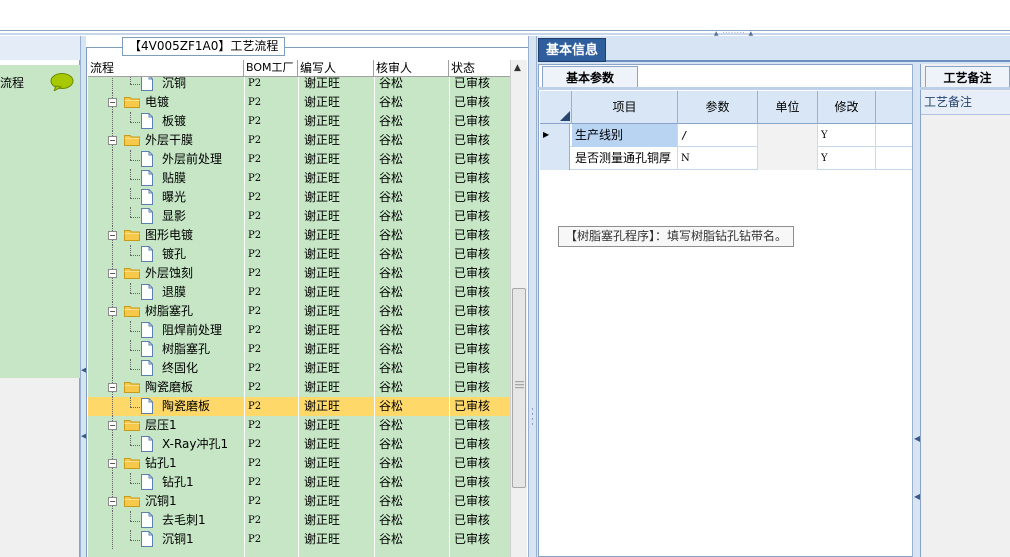  What do you see at coordinates (299, 273) in the screenshot?
I see `tree-row: − 外层蚀刻 P2 谢正旺 谷松 已审核` at bounding box center [299, 273].